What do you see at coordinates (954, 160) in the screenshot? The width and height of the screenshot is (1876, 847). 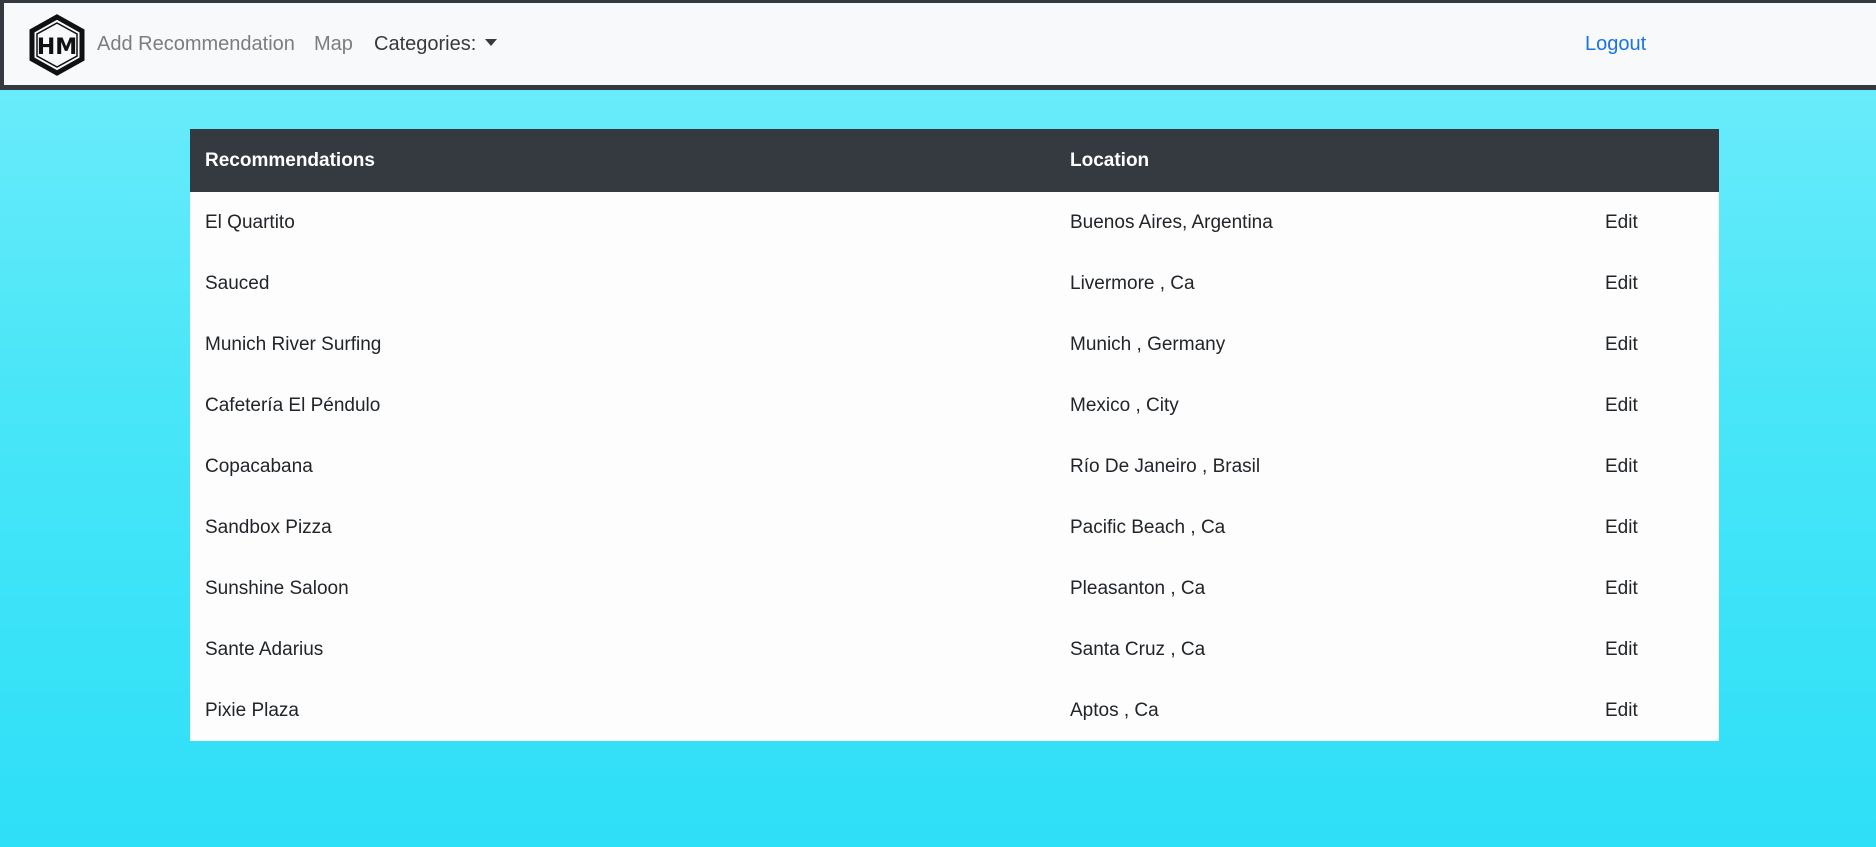 I see `table-header-row: Recommendations Location` at bounding box center [954, 160].